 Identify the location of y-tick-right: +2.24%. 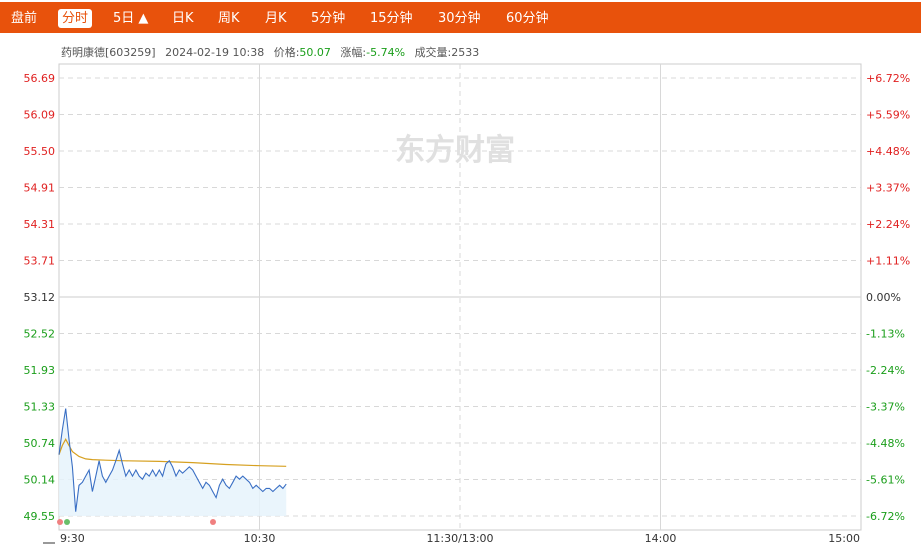
(888, 224).